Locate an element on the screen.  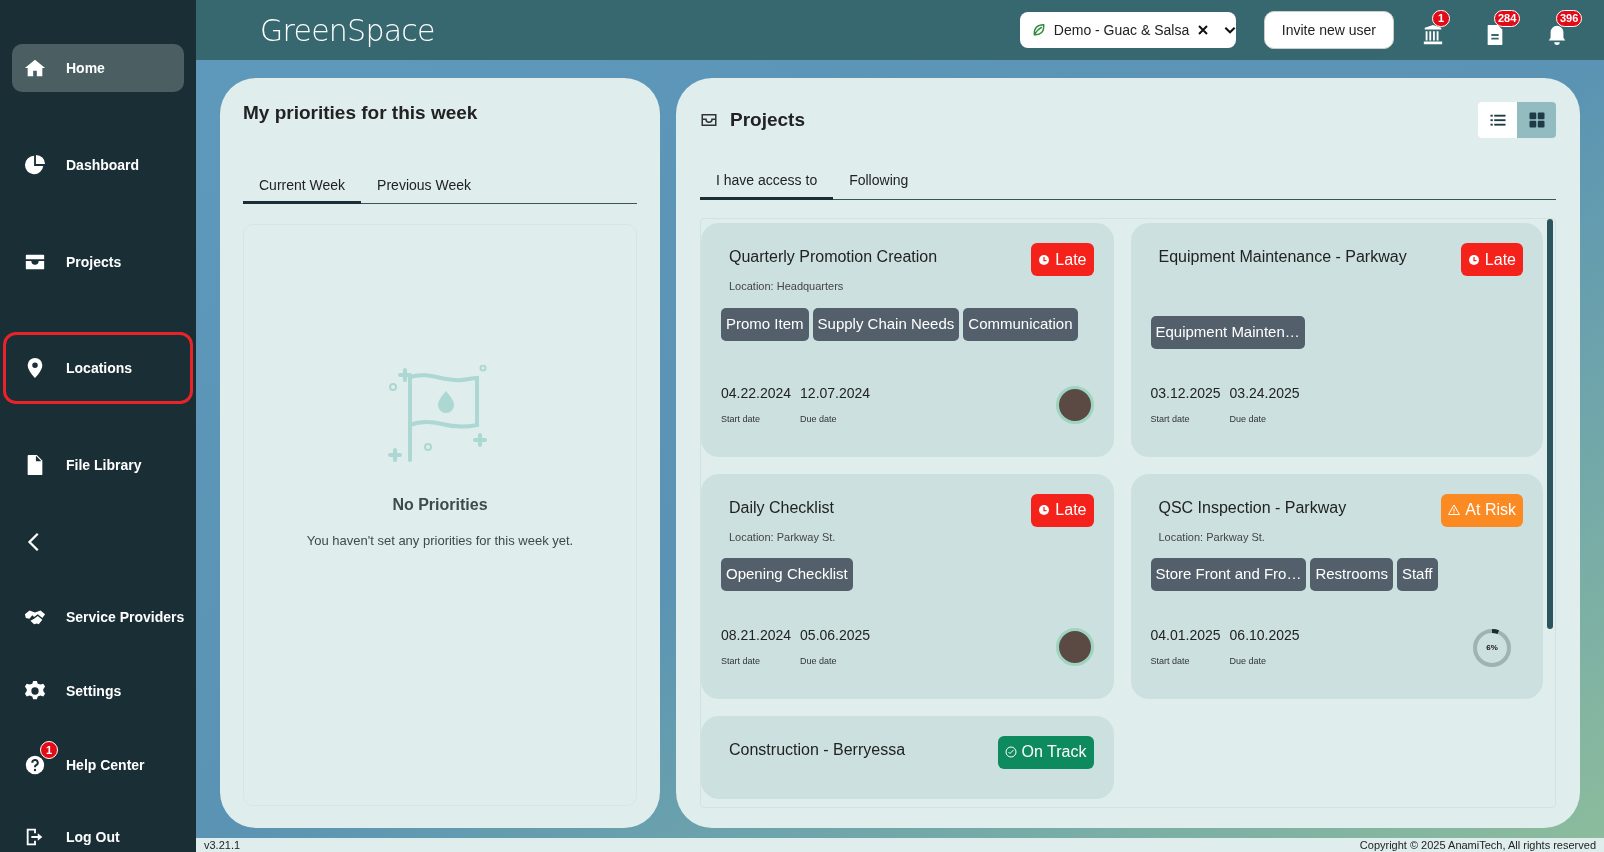
sidebar-item: Log Out is located at coordinates (98, 832).